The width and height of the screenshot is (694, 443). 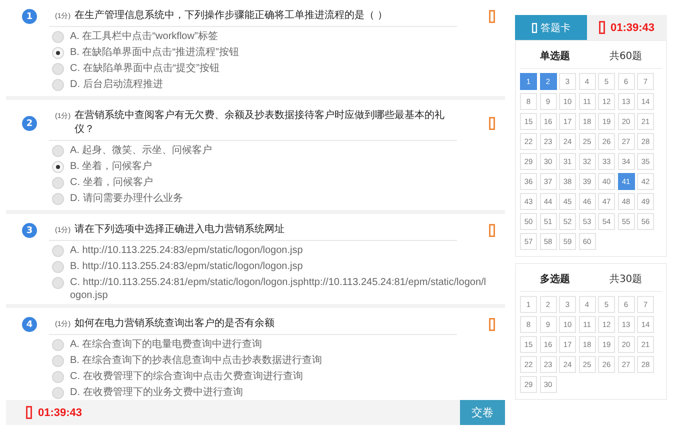 I want to click on section-title: 单选题, so click(x=555, y=56).